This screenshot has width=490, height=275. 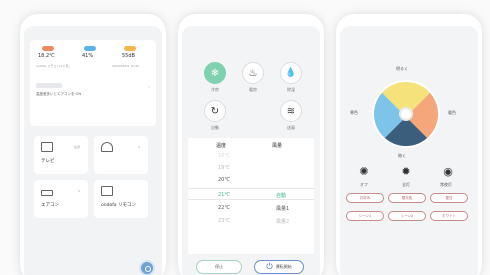 What do you see at coordinates (279, 267) in the screenshot?
I see `start-button: ⏻ 運転開始` at bounding box center [279, 267].